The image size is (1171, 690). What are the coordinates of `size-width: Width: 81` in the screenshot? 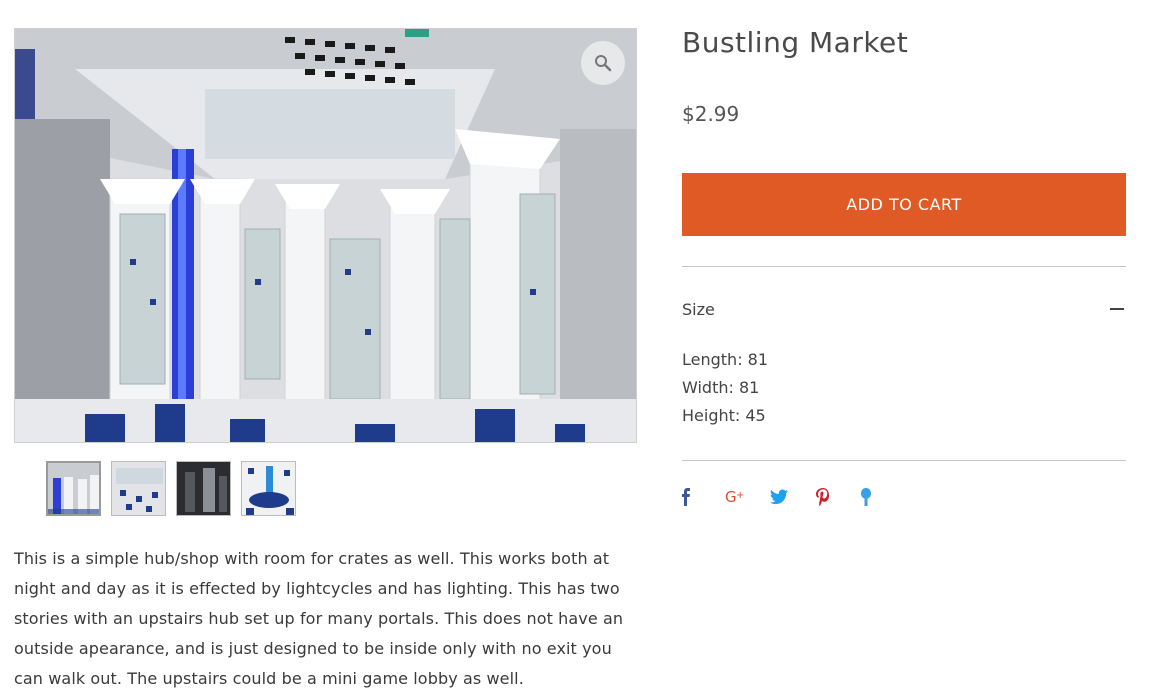 It's located at (721, 387).